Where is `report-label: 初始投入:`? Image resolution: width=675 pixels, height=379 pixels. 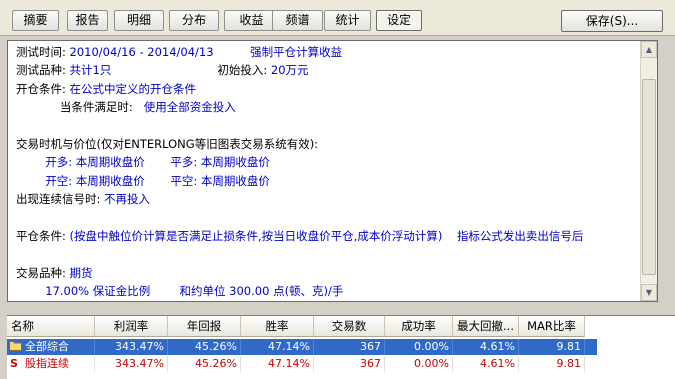 report-label: 初始投入: is located at coordinates (191, 70).